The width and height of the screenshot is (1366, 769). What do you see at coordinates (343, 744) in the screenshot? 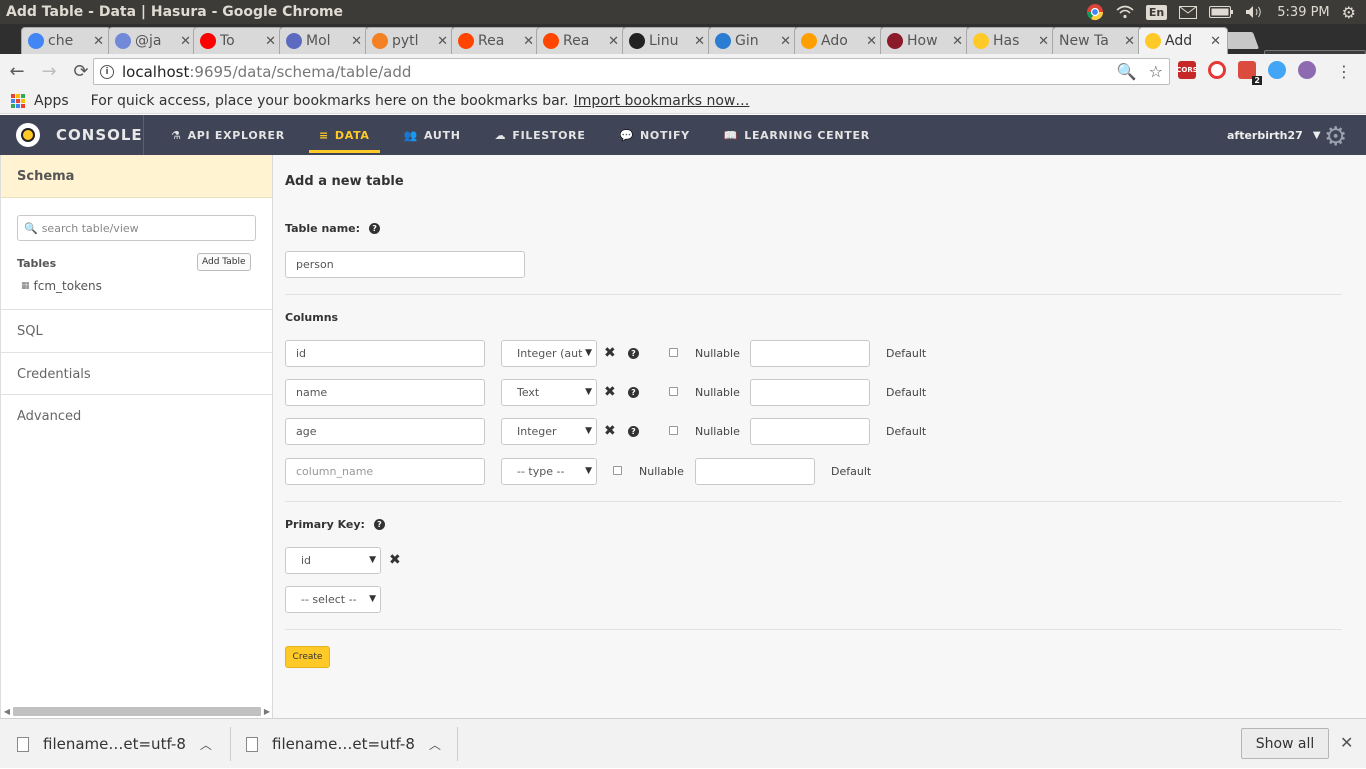
I see `download-item: filename…et=utf-8 ︿` at bounding box center [343, 744].